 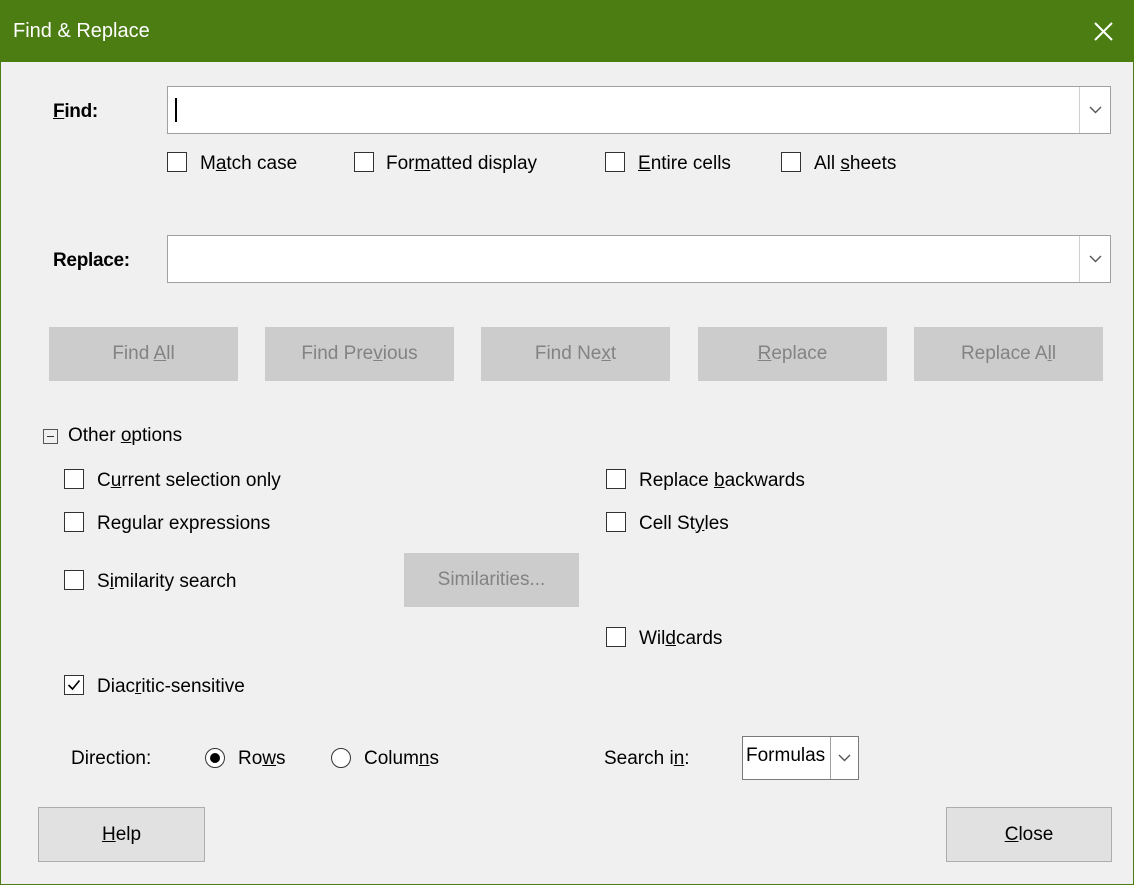 I want to click on find-next-button: Find Next, so click(x=575, y=354).